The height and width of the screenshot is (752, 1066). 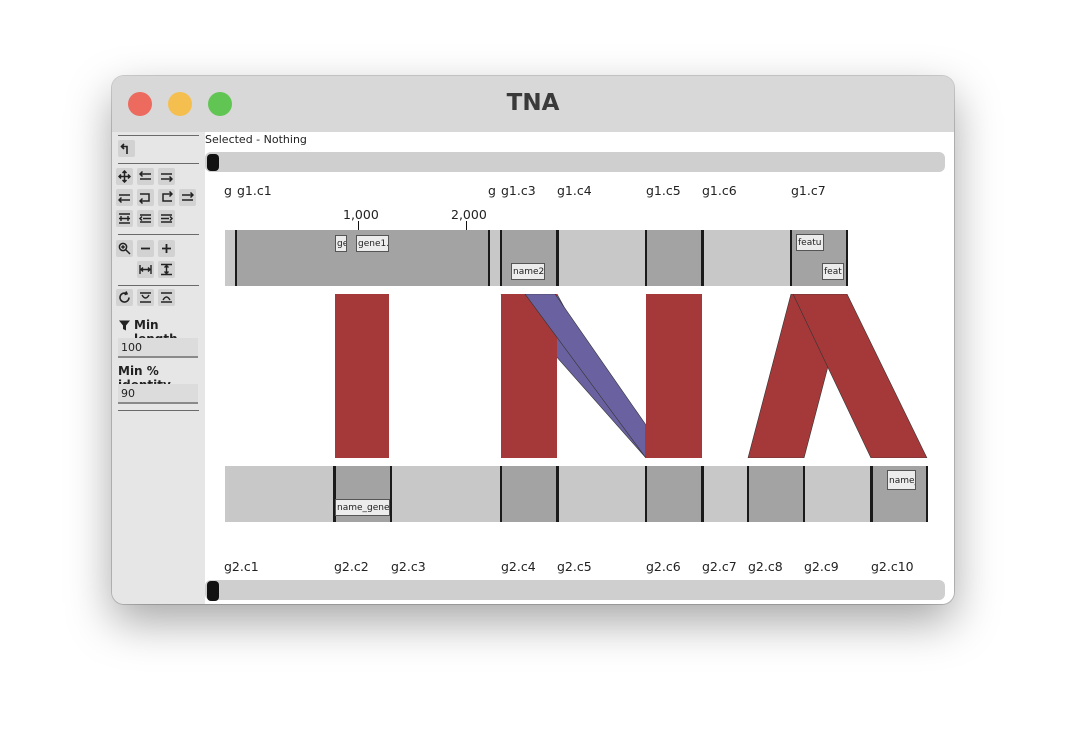 I want to click on feature-box: feat, so click(x=833, y=271).